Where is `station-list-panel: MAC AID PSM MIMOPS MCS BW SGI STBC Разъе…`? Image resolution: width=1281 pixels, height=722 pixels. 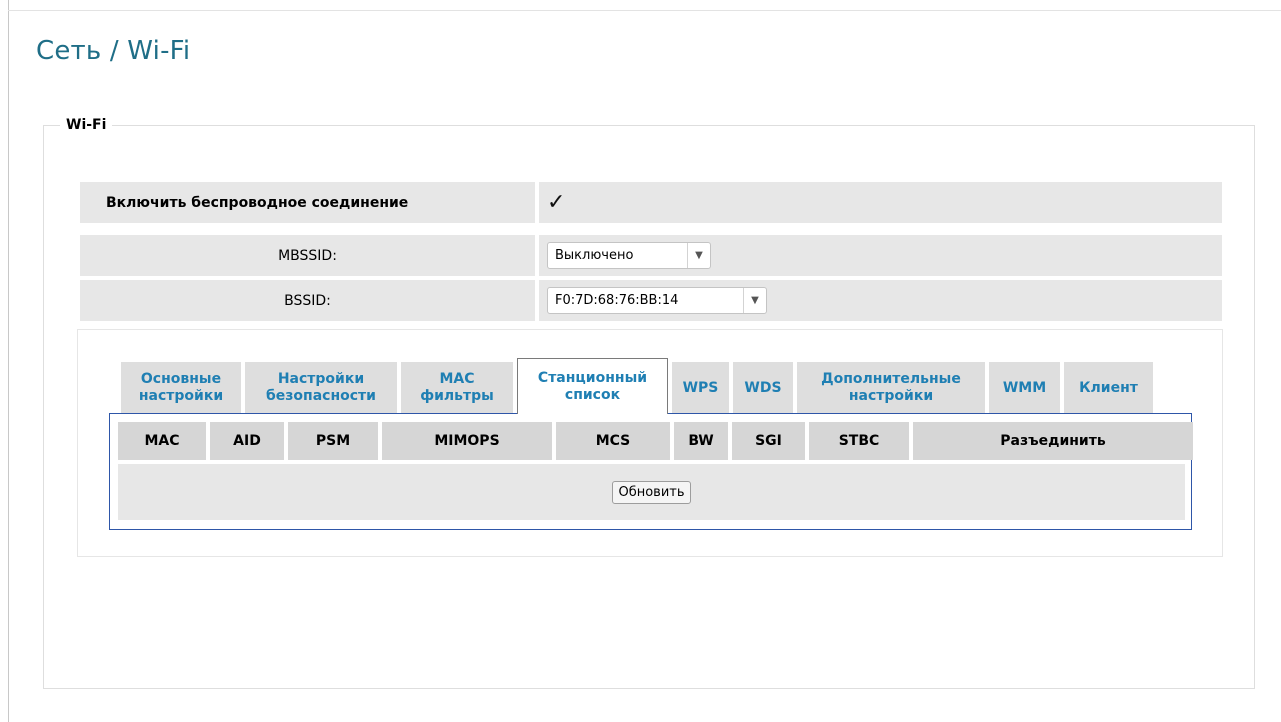
station-list-panel: MAC AID PSM MIMOPS MCS BW SGI STBC Разъе… is located at coordinates (651, 471).